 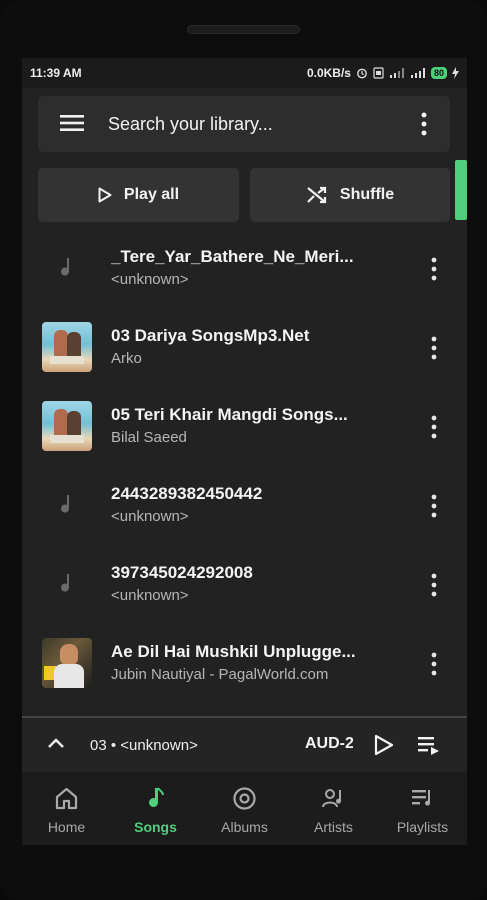 I want to click on nav-albums: Albums, so click(x=244, y=808).